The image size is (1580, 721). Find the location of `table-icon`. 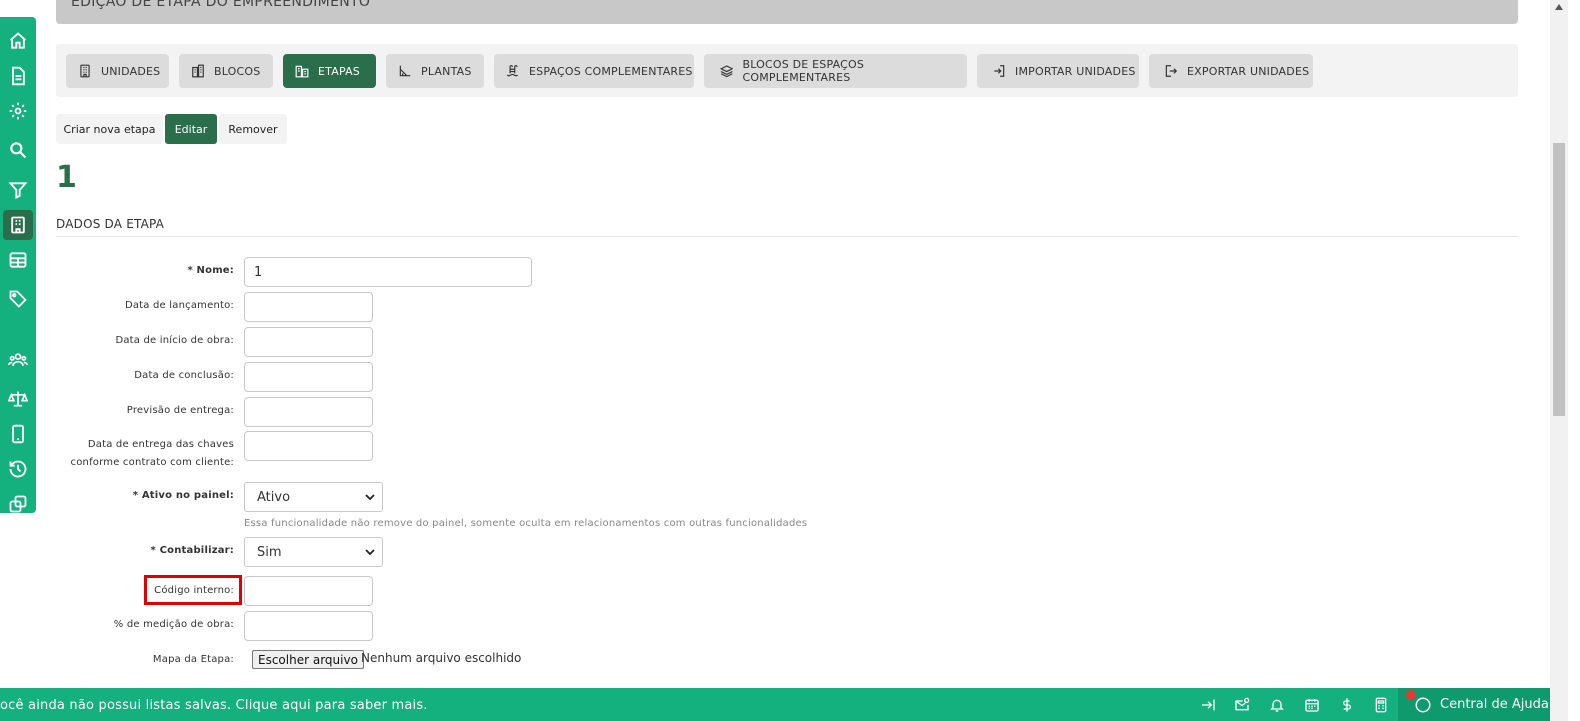

table-icon is located at coordinates (18, 260).